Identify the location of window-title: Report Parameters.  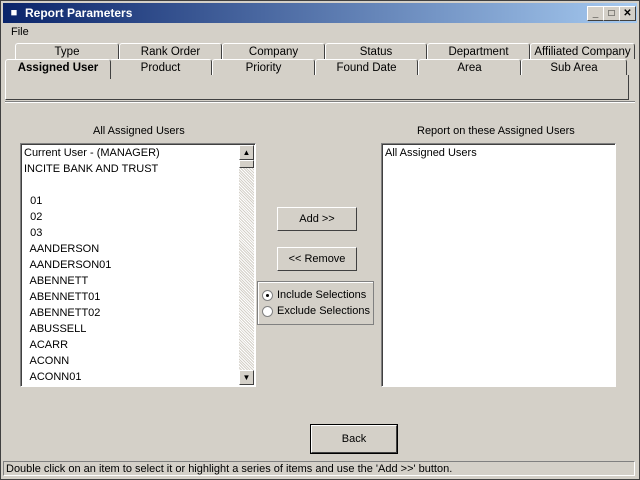
(79, 13).